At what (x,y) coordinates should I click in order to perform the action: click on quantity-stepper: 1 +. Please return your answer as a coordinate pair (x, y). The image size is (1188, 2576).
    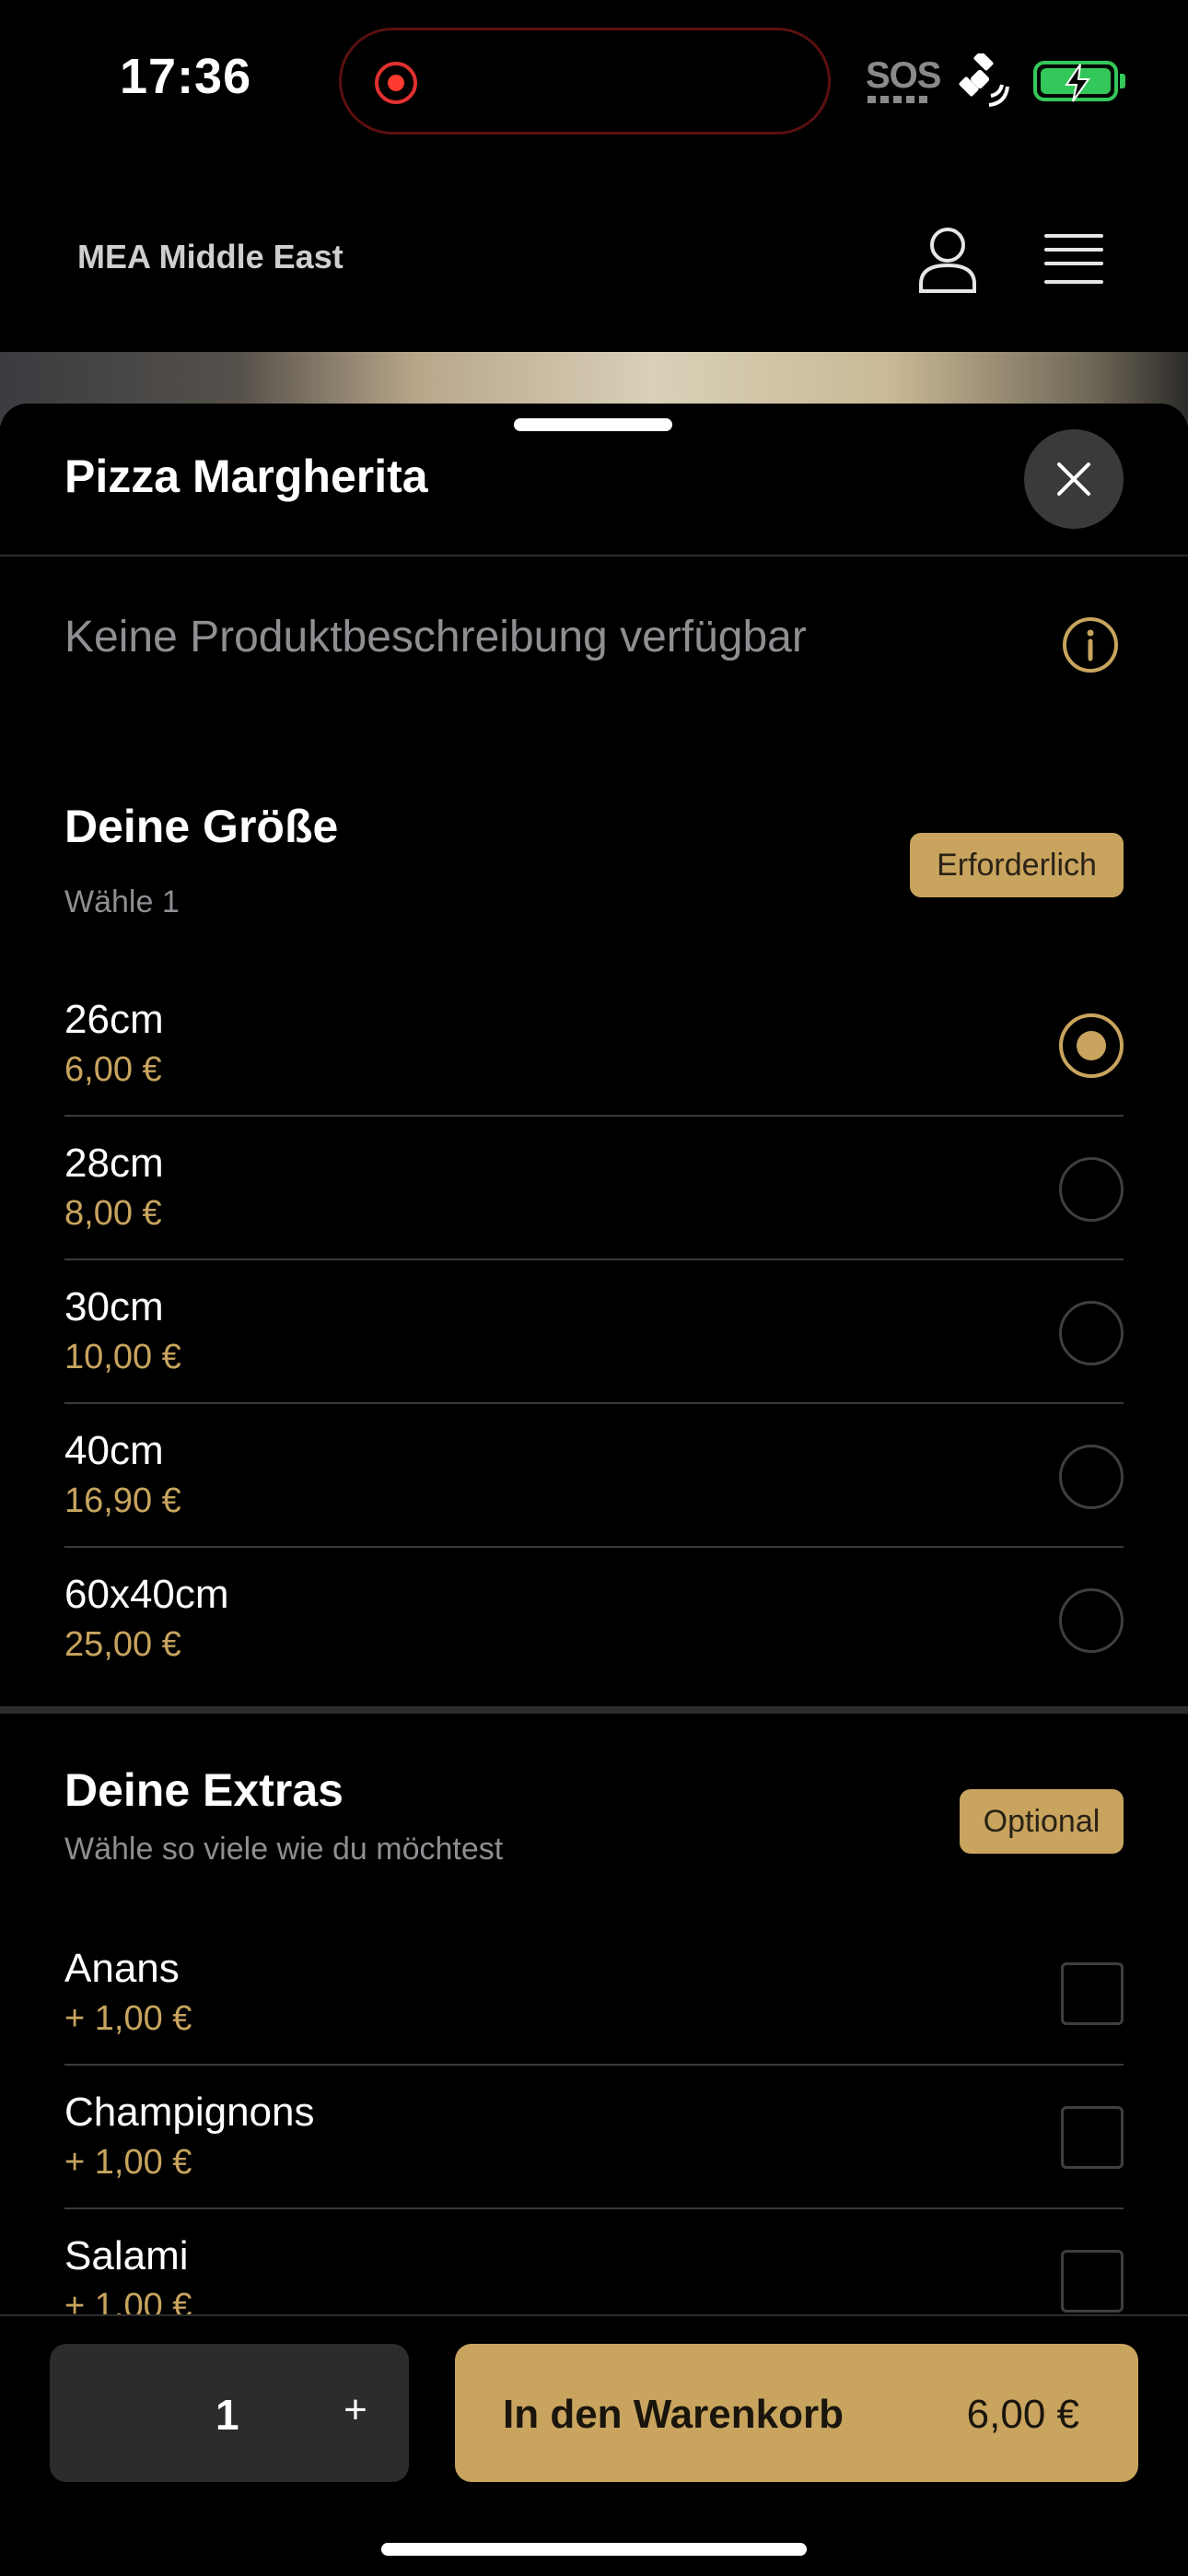
    Looking at the image, I should click on (230, 2413).